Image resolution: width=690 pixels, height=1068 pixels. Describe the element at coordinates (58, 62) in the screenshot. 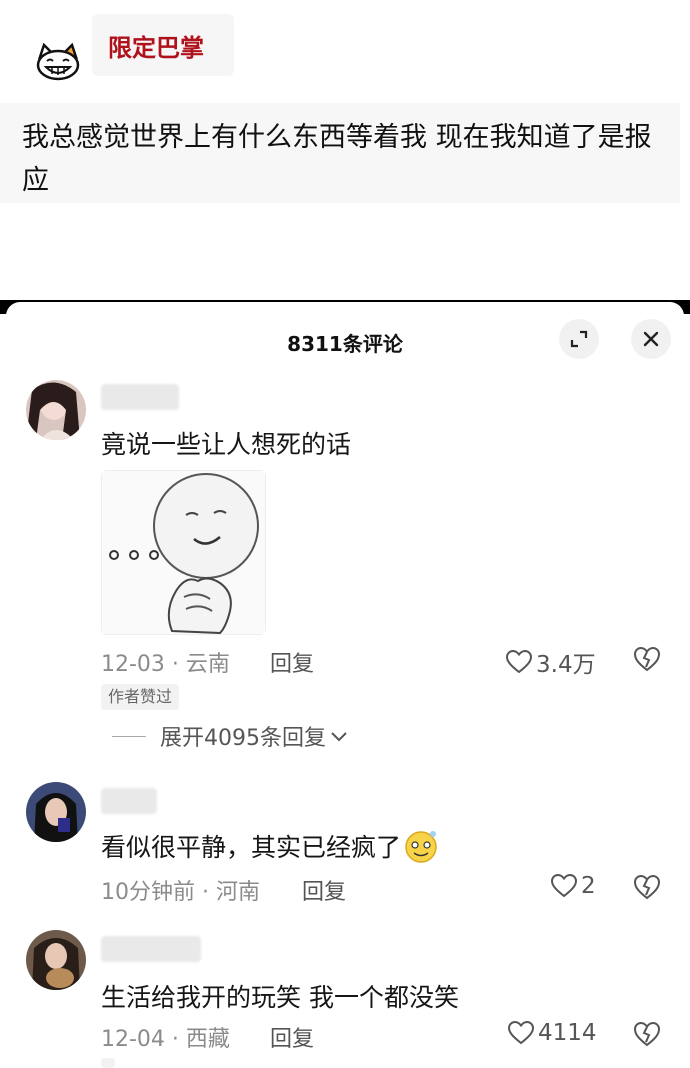

I see `cat-logo-icon` at that location.